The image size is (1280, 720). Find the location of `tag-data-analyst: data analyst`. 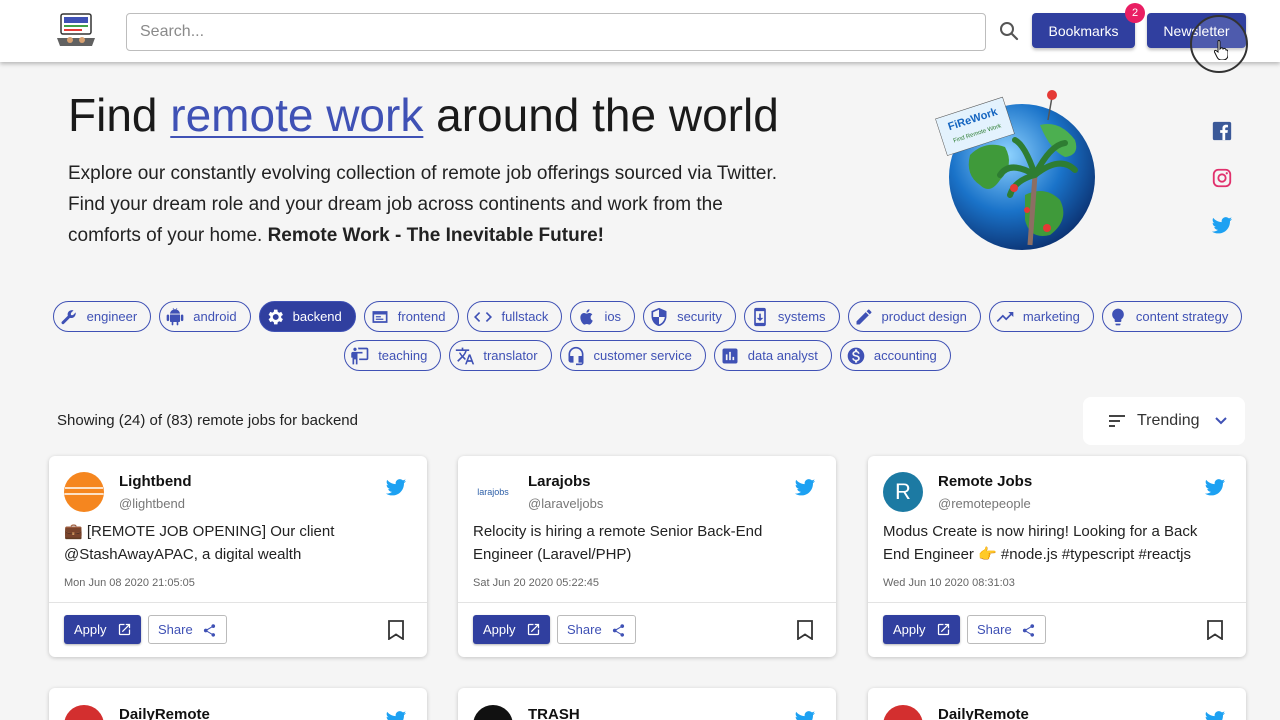

tag-data-analyst: data analyst is located at coordinates (772, 355).